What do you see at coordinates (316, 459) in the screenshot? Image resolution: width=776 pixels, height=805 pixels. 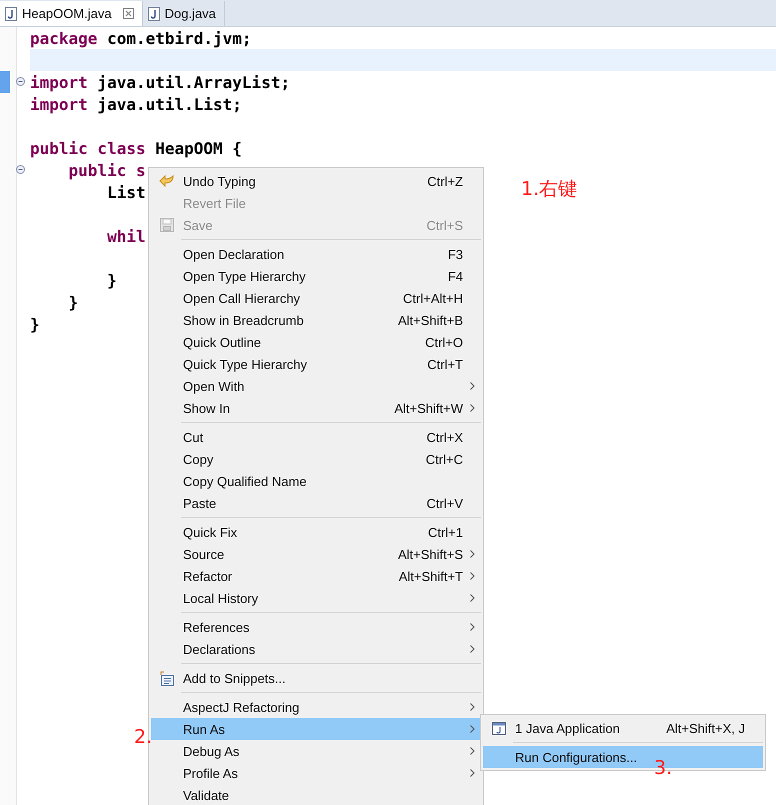 I see `menu-item: Copy Ctrl+C` at bounding box center [316, 459].